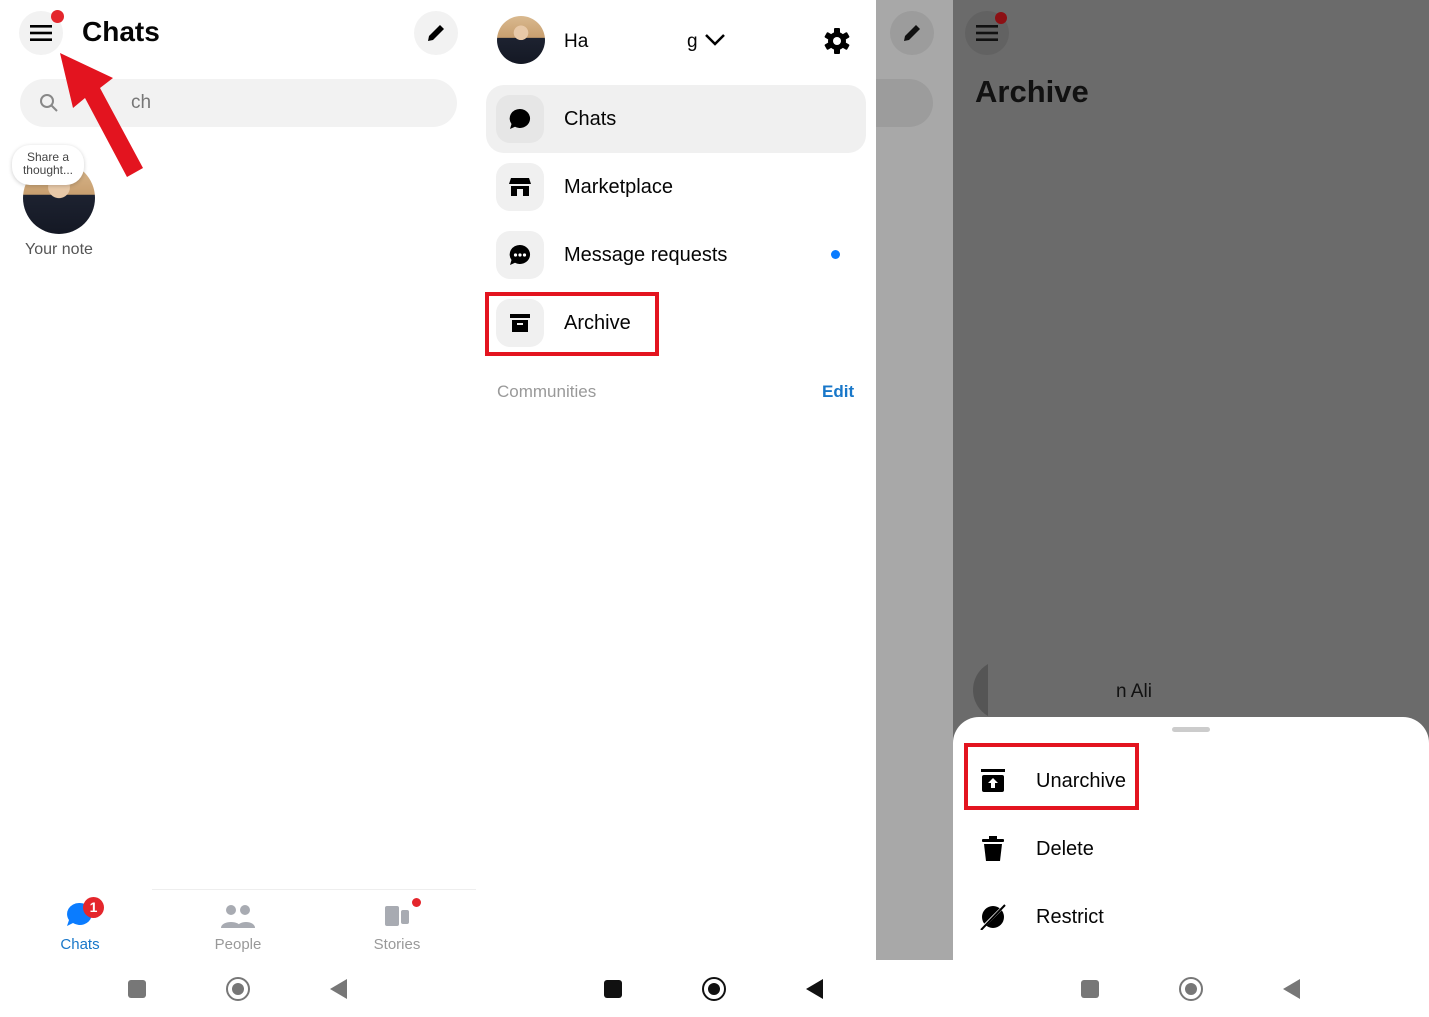 Image resolution: width=1429 pixels, height=1017 pixels. I want to click on store-icon, so click(520, 187).